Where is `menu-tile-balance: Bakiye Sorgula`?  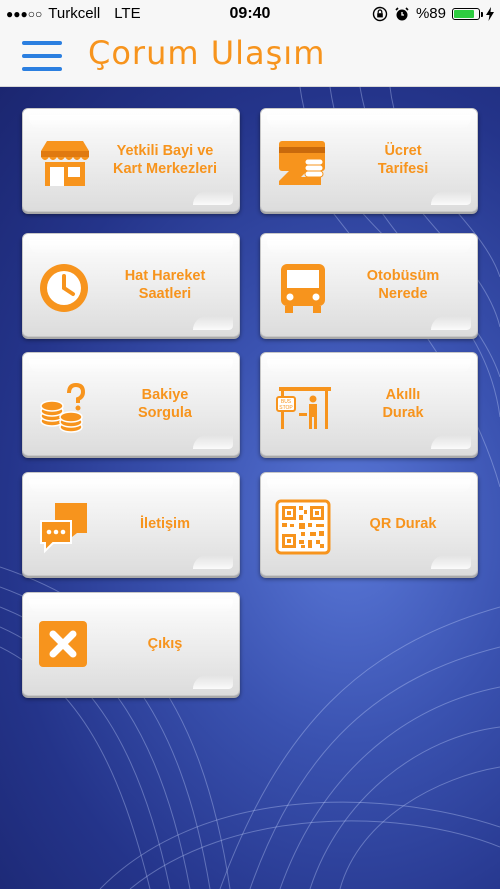
menu-tile-balance: Bakiye Sorgula is located at coordinates (131, 404).